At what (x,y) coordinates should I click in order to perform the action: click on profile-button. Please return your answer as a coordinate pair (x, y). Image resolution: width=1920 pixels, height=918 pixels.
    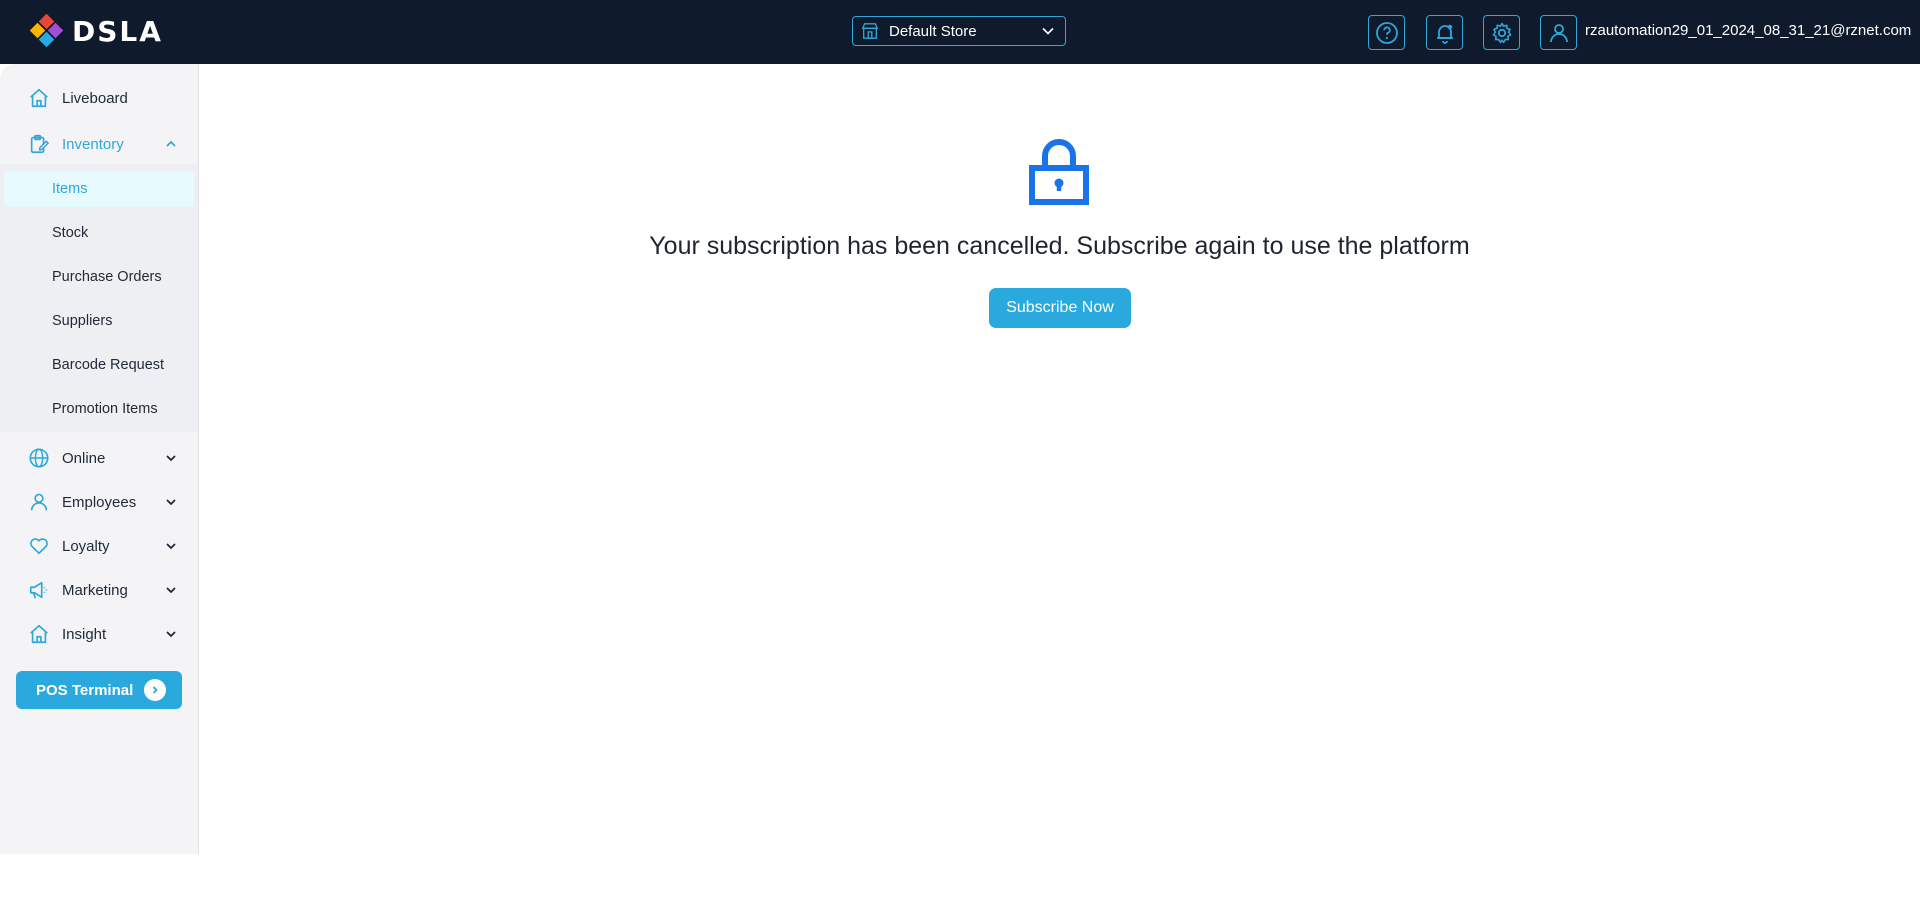
    Looking at the image, I should click on (1558, 32).